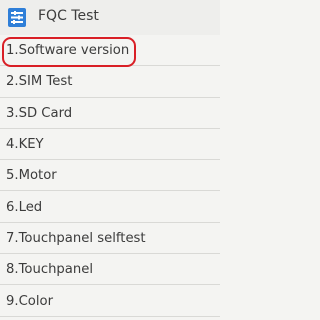  Describe the element at coordinates (68, 16) in the screenshot. I see `page-title: FQC Test` at that location.